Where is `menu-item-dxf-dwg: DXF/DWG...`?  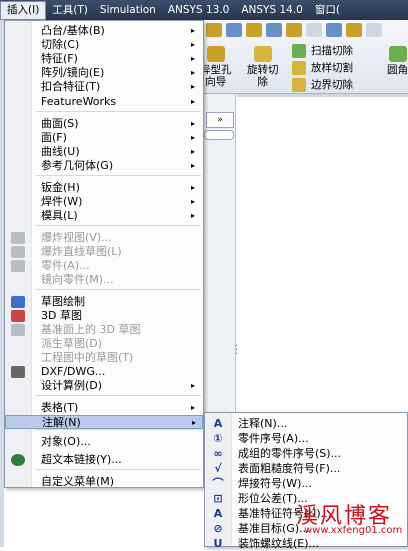
menu-item-dxf-dwg: DXF/DWG... is located at coordinates (104, 372).